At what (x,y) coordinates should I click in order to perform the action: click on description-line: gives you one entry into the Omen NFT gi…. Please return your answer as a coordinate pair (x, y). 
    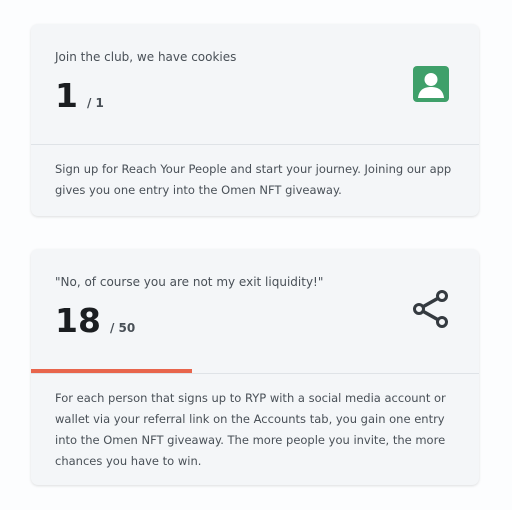
    Looking at the image, I should click on (198, 190).